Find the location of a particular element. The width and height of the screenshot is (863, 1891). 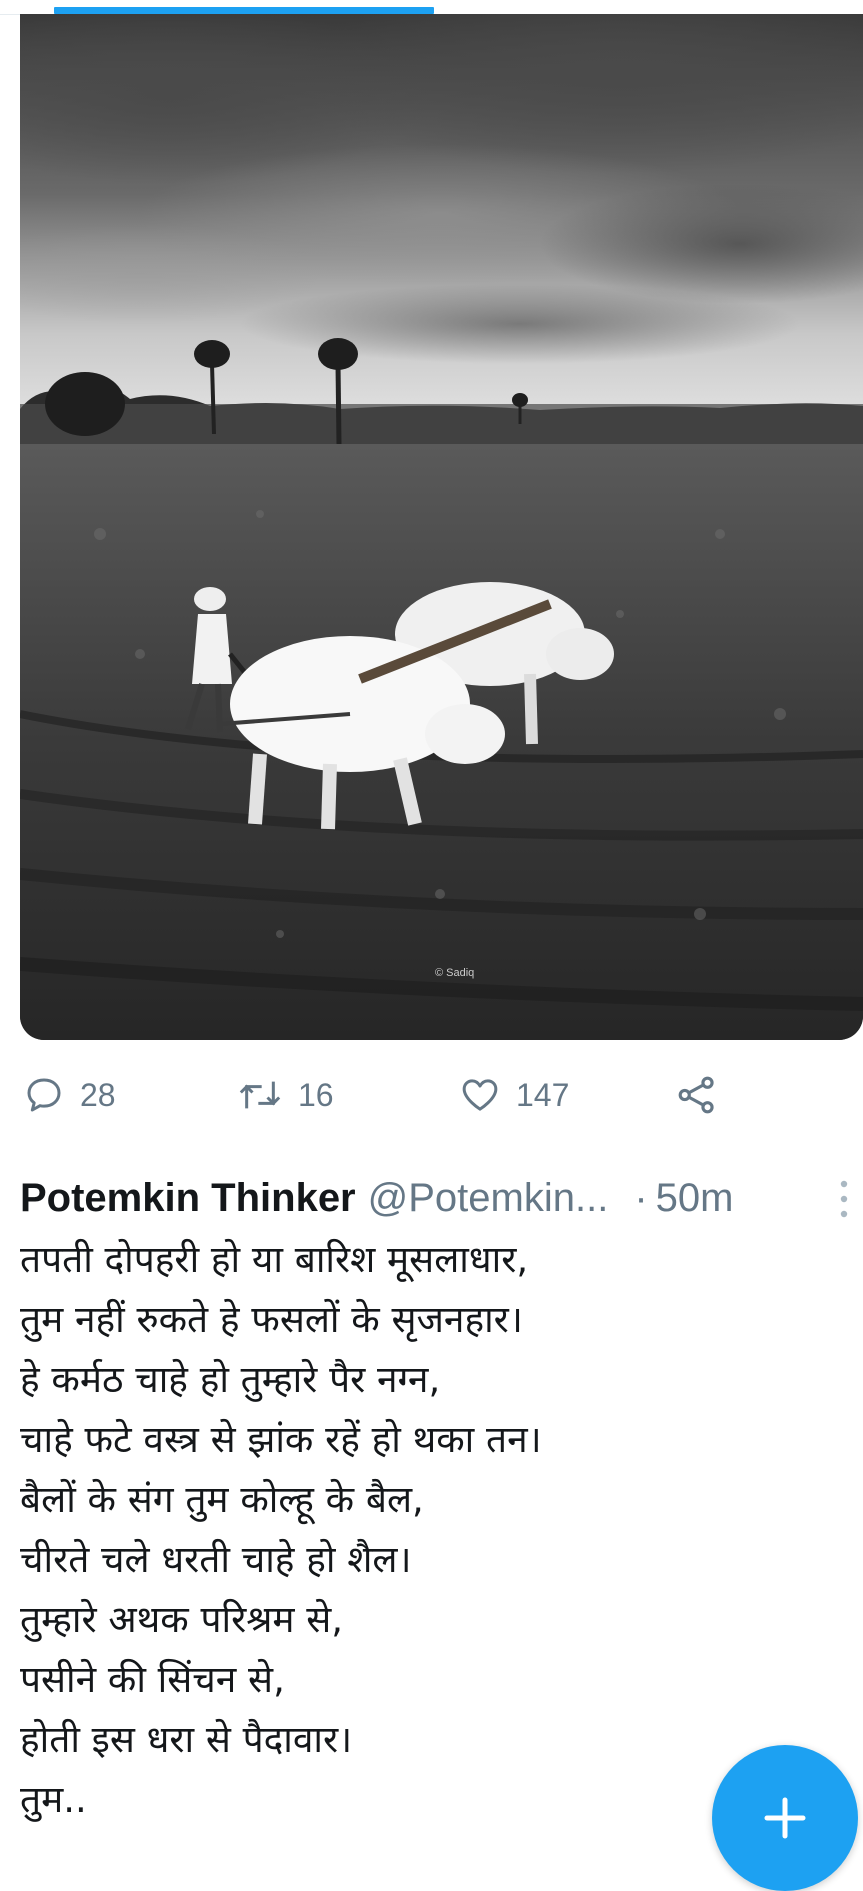

author-name: Potemkin Thinker is located at coordinates (188, 1198).